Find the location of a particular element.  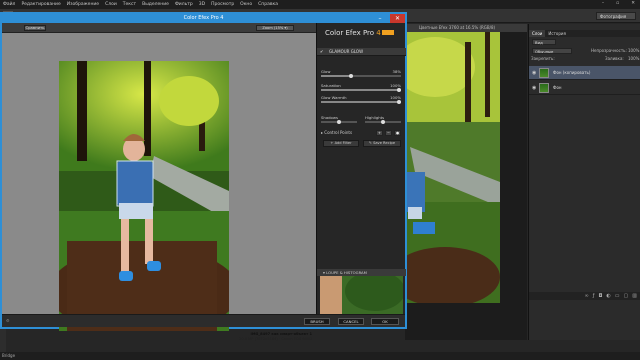

highlights-slider: Highlights is located at coordinates (383, 121).